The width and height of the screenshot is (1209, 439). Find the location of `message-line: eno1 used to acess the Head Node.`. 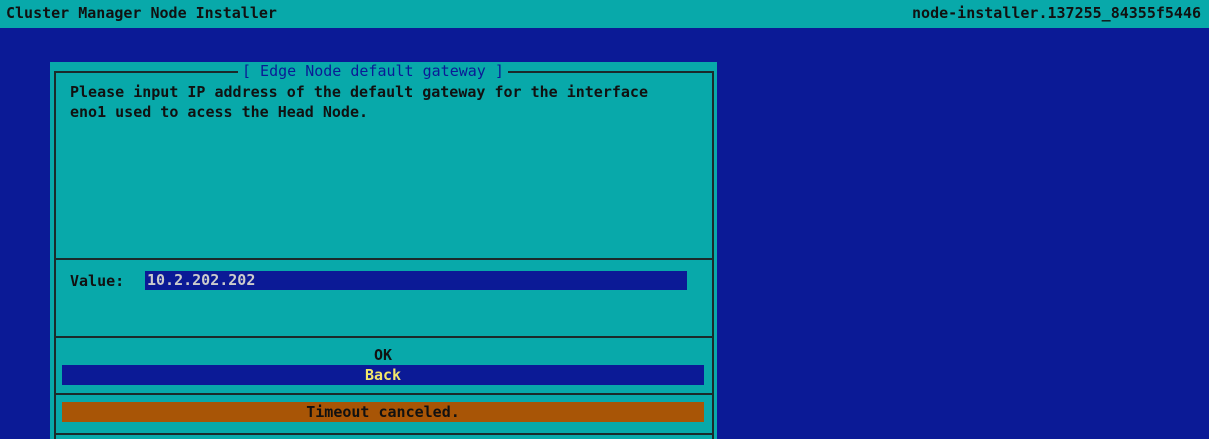

message-line: eno1 used to acess the Head Node. is located at coordinates (219, 112).